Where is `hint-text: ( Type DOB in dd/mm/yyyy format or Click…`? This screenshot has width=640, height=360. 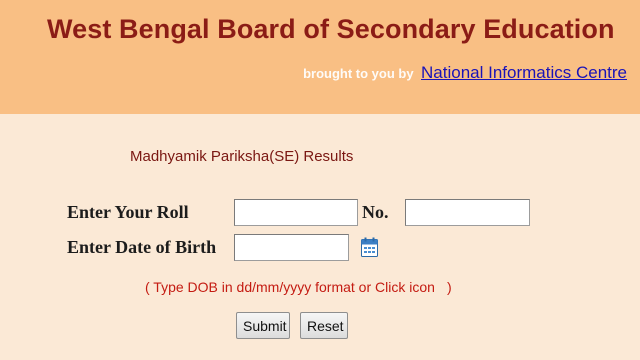
hint-text: ( Type DOB in dd/mm/yyyy format or Click… is located at coordinates (290, 287).